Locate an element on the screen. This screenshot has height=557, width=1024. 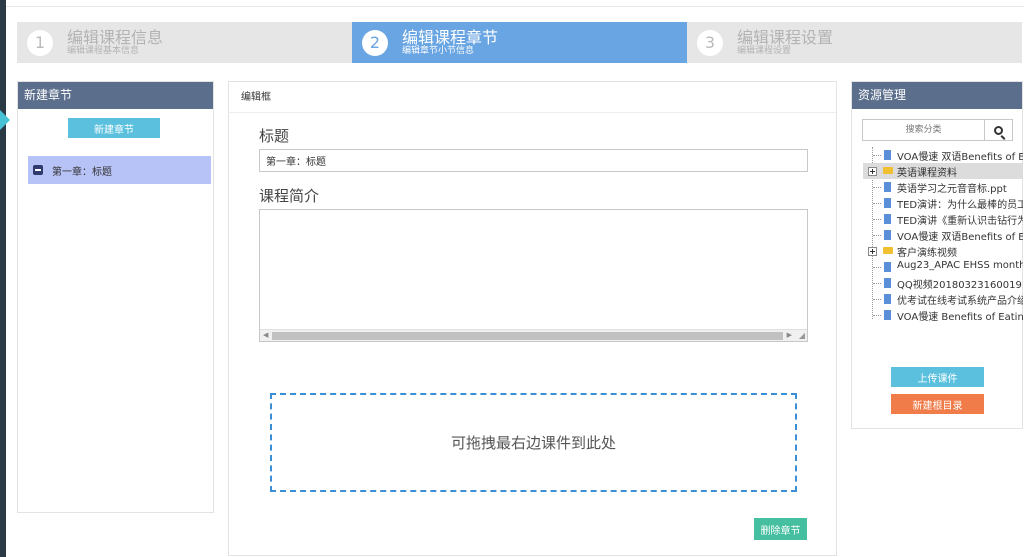
tree-item-file: QQ视频20180323160019.n is located at coordinates (943, 283).